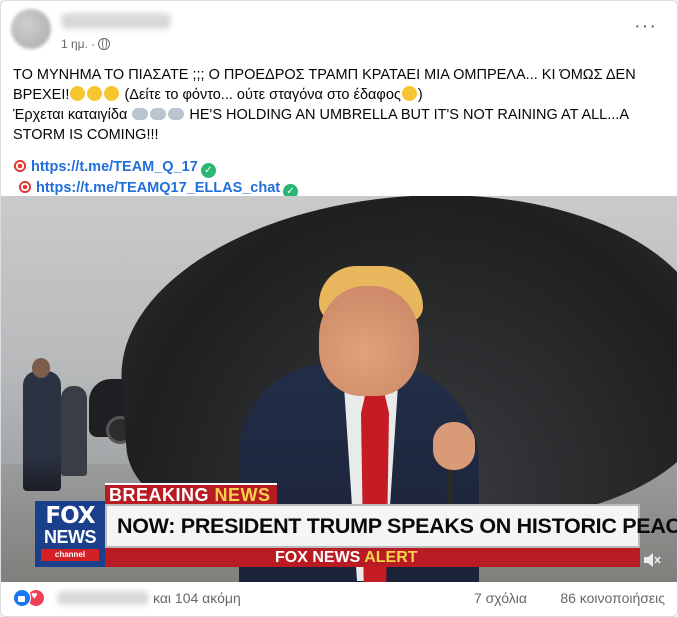 The image size is (678, 617). What do you see at coordinates (369, 341) in the screenshot?
I see `face` at bounding box center [369, 341].